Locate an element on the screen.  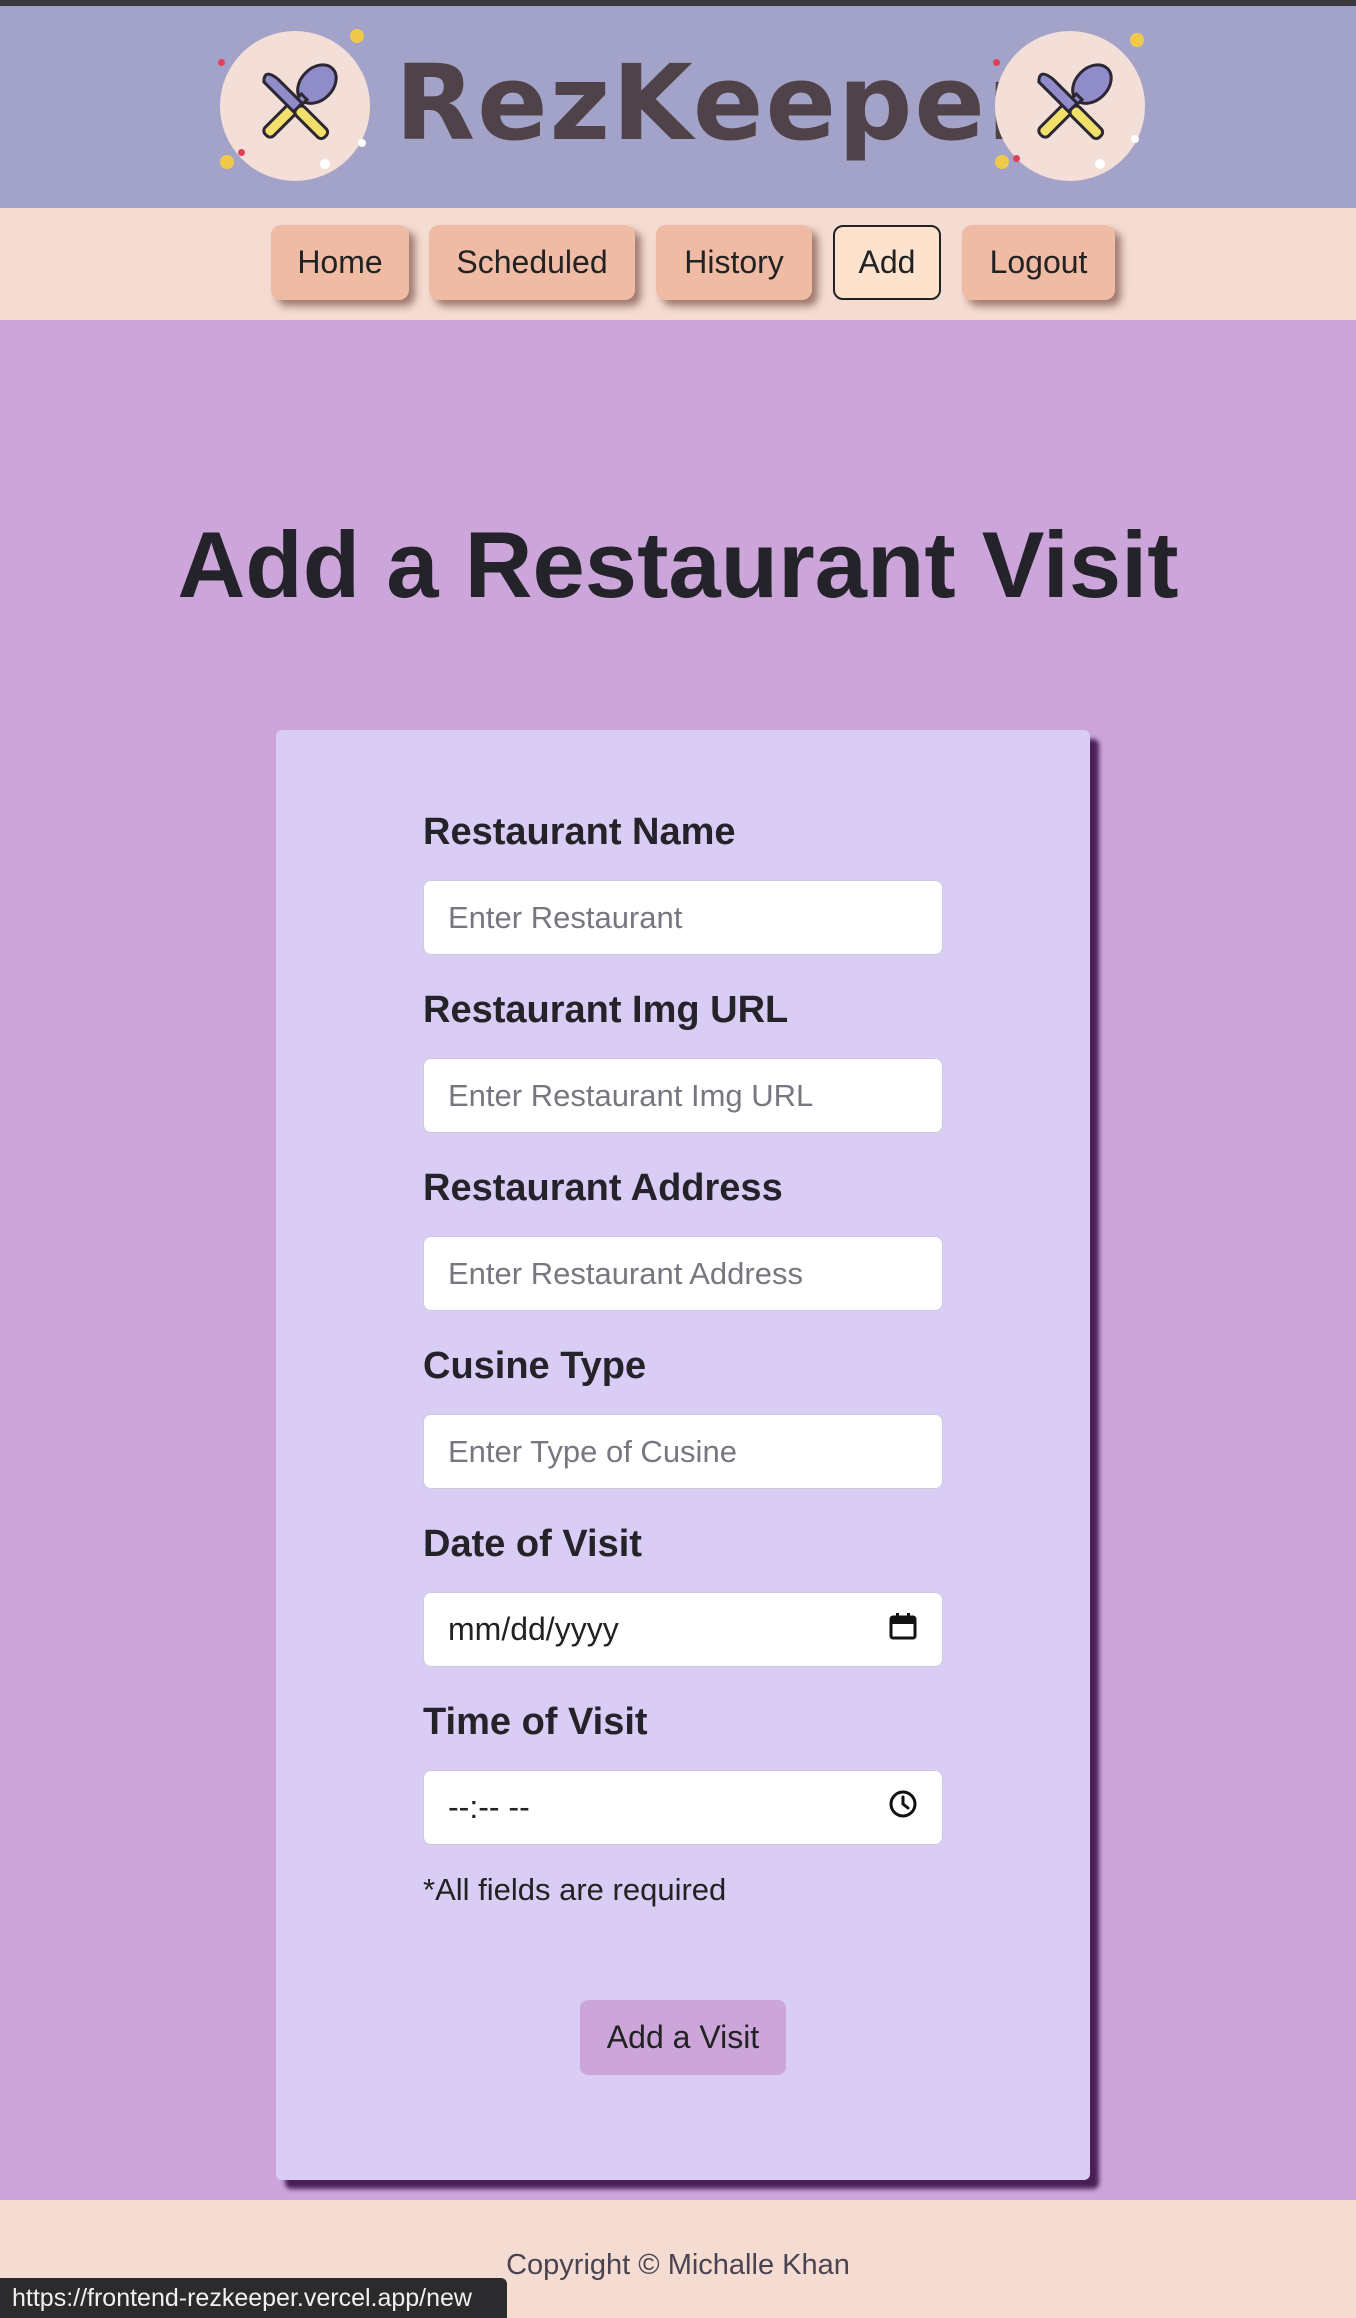
restaurant-name-input is located at coordinates (683, 917).